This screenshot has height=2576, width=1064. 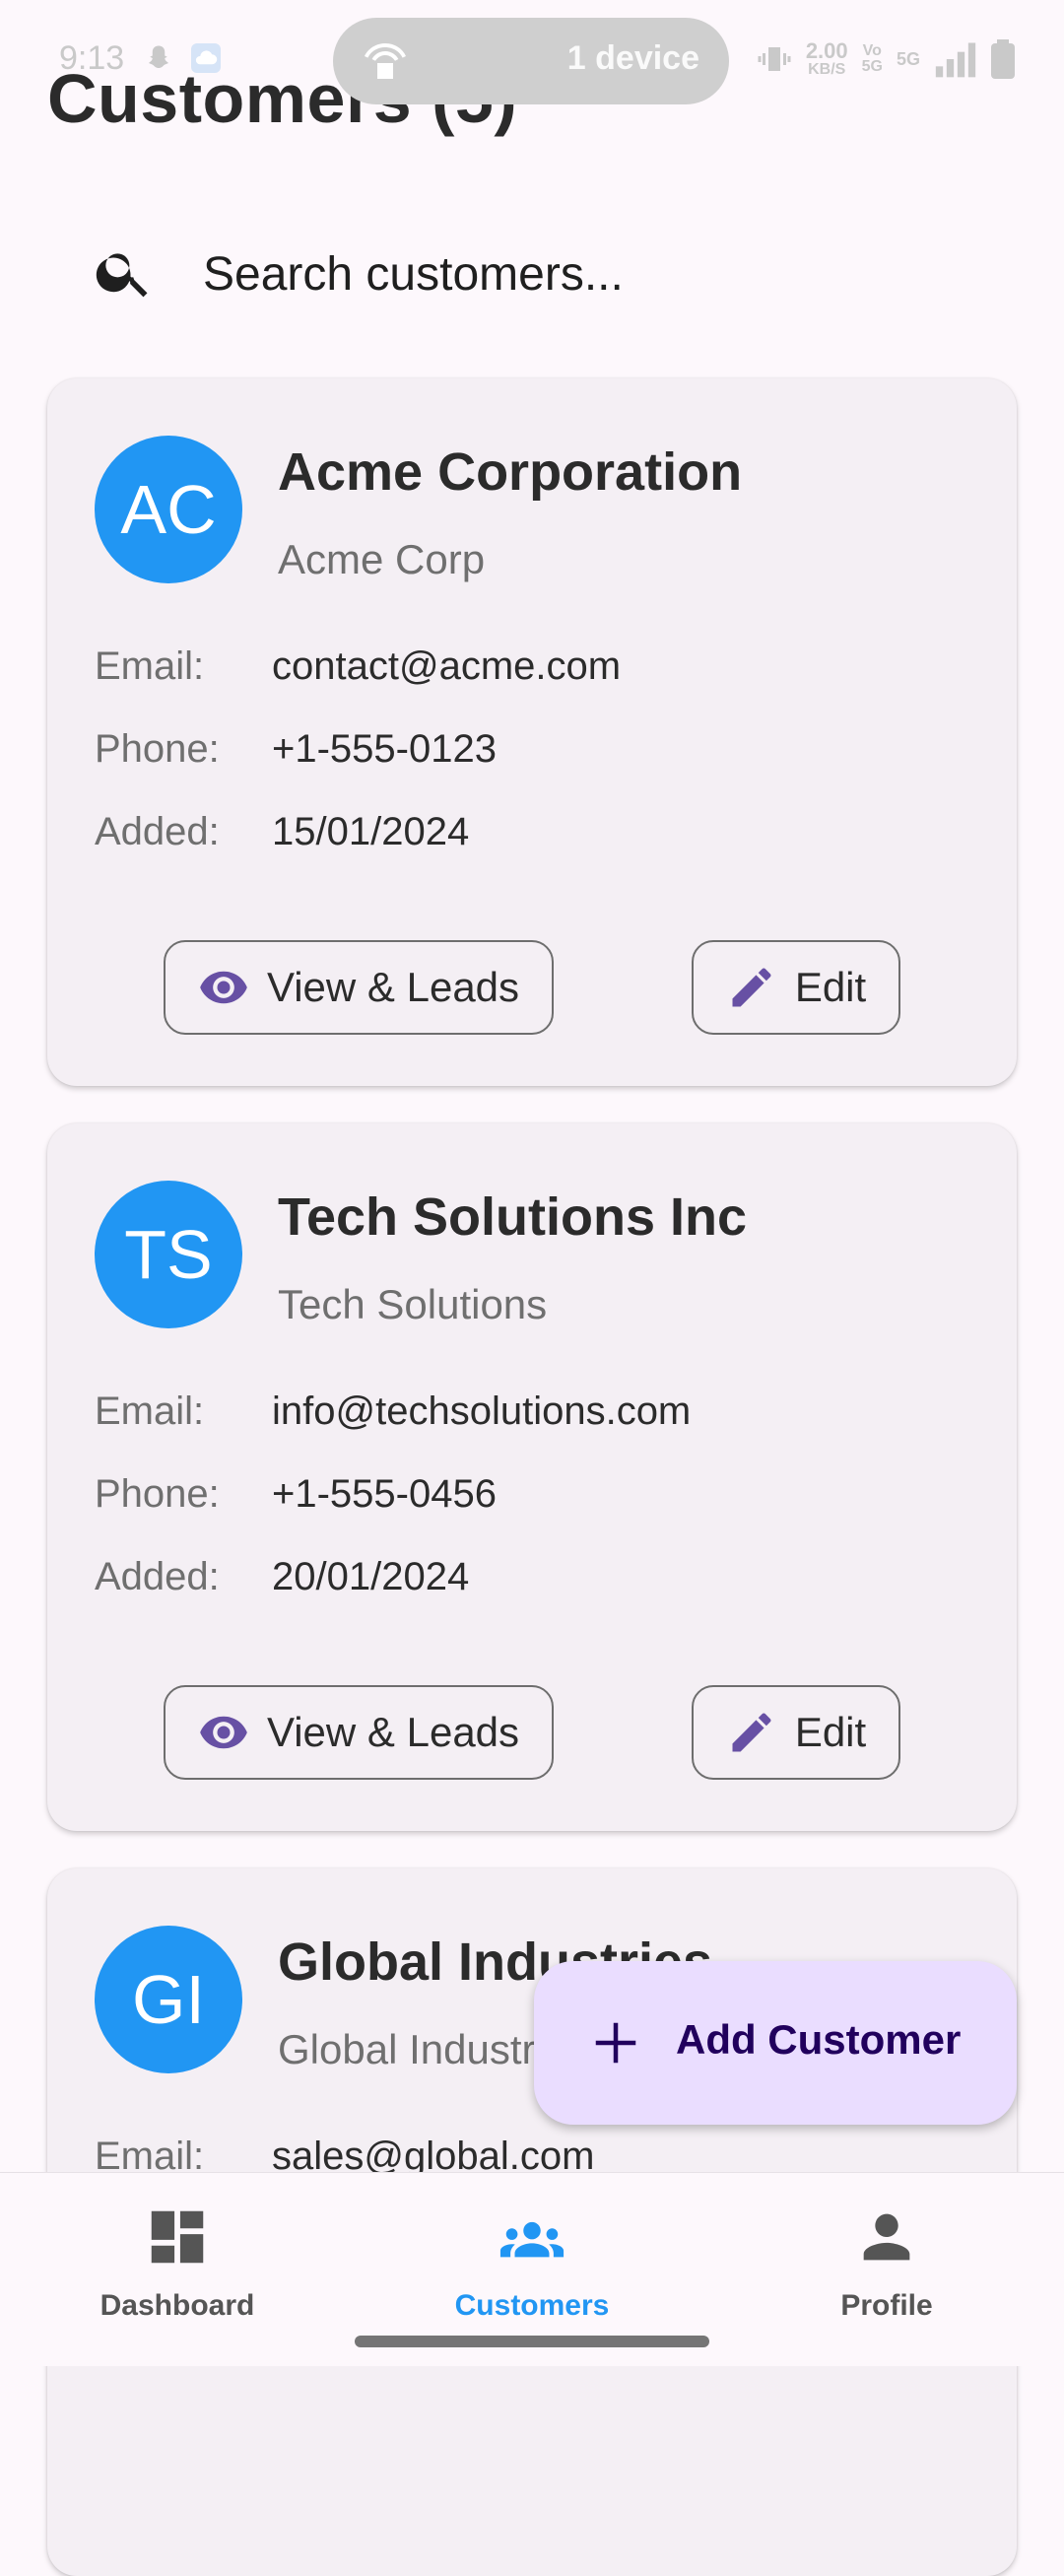 I want to click on add-customer-button: Add Customer, so click(x=775, y=2043).